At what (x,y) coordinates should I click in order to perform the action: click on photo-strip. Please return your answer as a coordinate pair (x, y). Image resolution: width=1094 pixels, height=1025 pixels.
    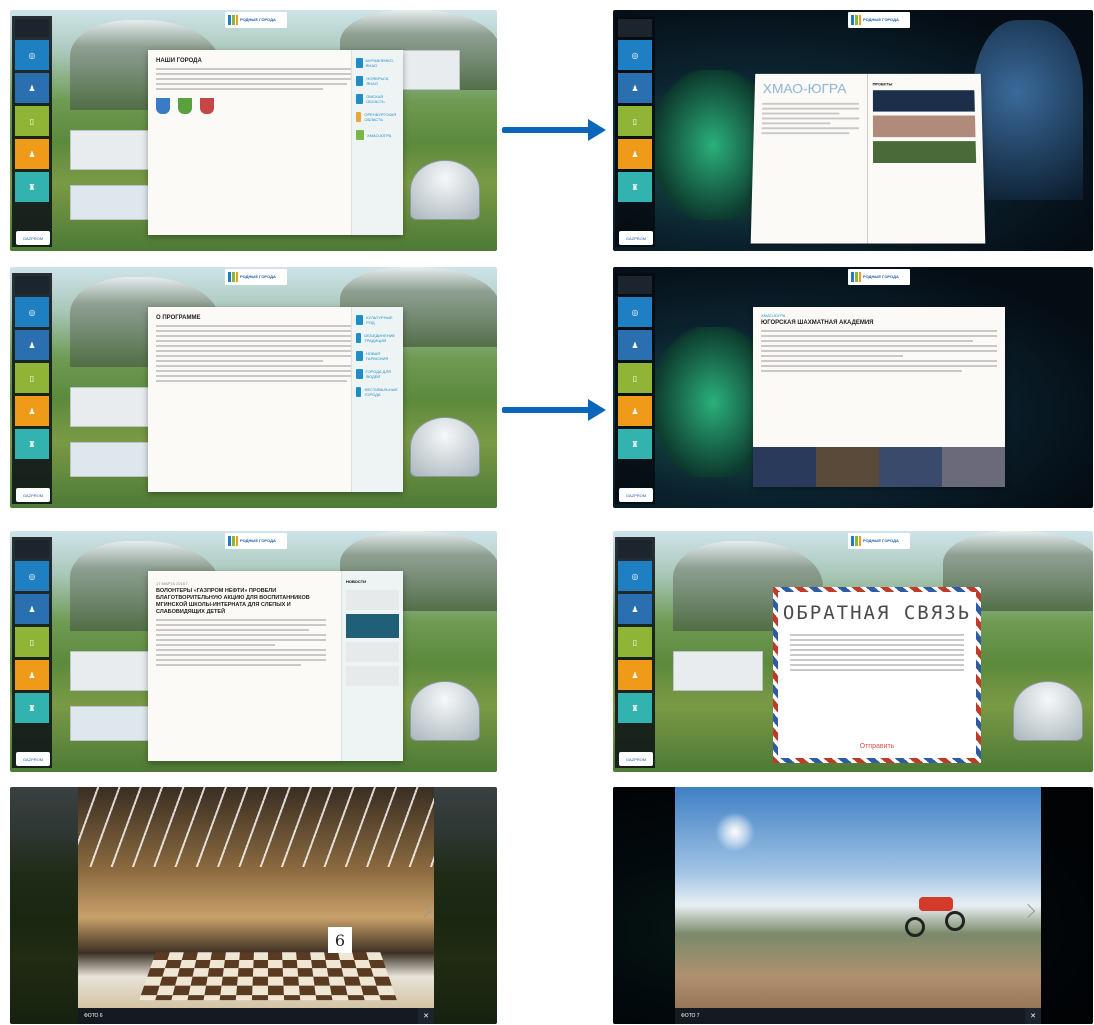
    Looking at the image, I should click on (879, 467).